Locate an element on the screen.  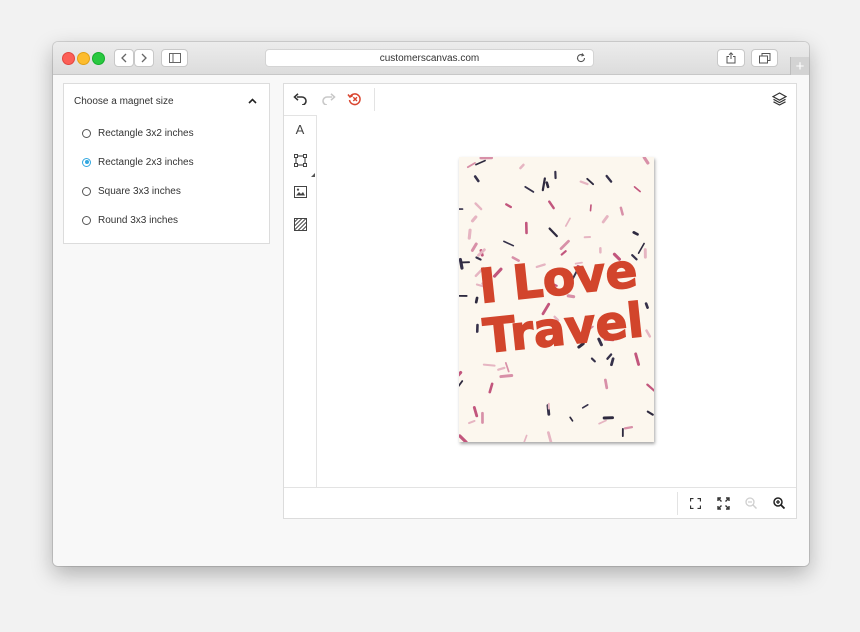
tabs-icon is located at coordinates (764, 57).